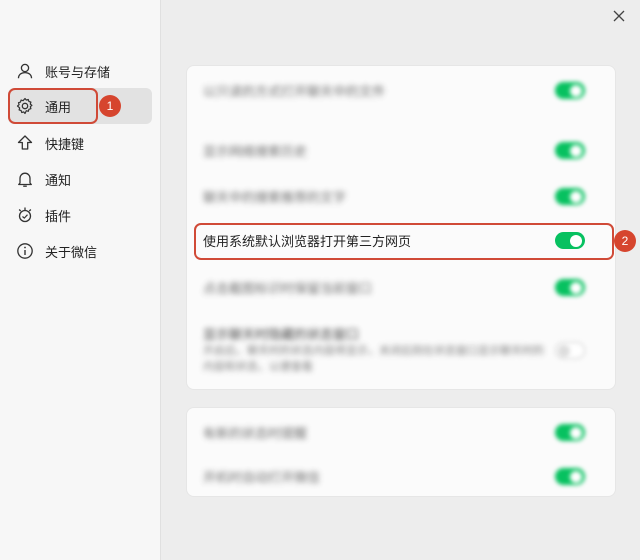  What do you see at coordinates (255, 152) in the screenshot?
I see `setting-label: 显示网络搜索历史` at bounding box center [255, 152].